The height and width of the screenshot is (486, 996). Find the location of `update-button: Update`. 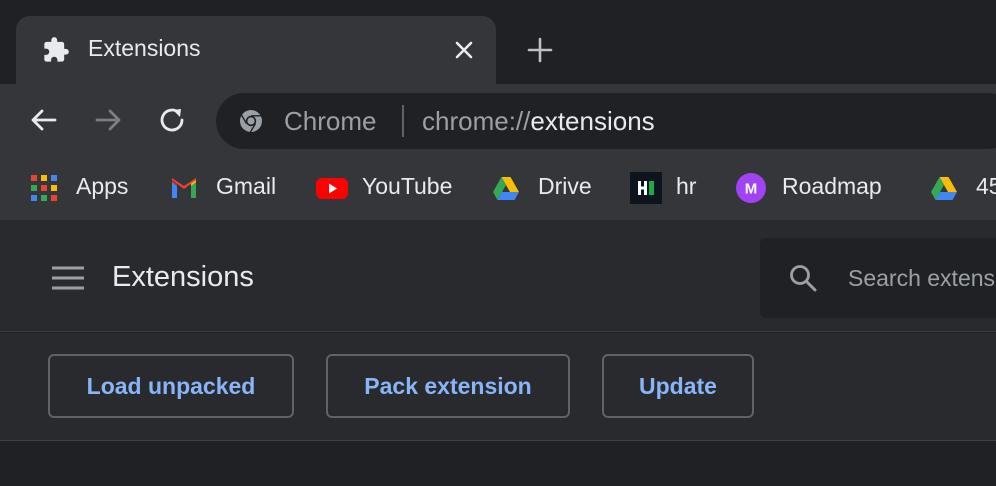

update-button: Update is located at coordinates (678, 386).